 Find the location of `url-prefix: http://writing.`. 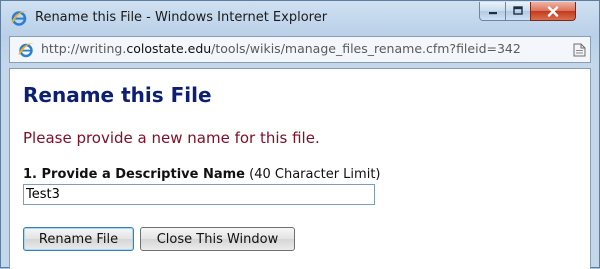

url-prefix: http://writing. is located at coordinates (84, 48).